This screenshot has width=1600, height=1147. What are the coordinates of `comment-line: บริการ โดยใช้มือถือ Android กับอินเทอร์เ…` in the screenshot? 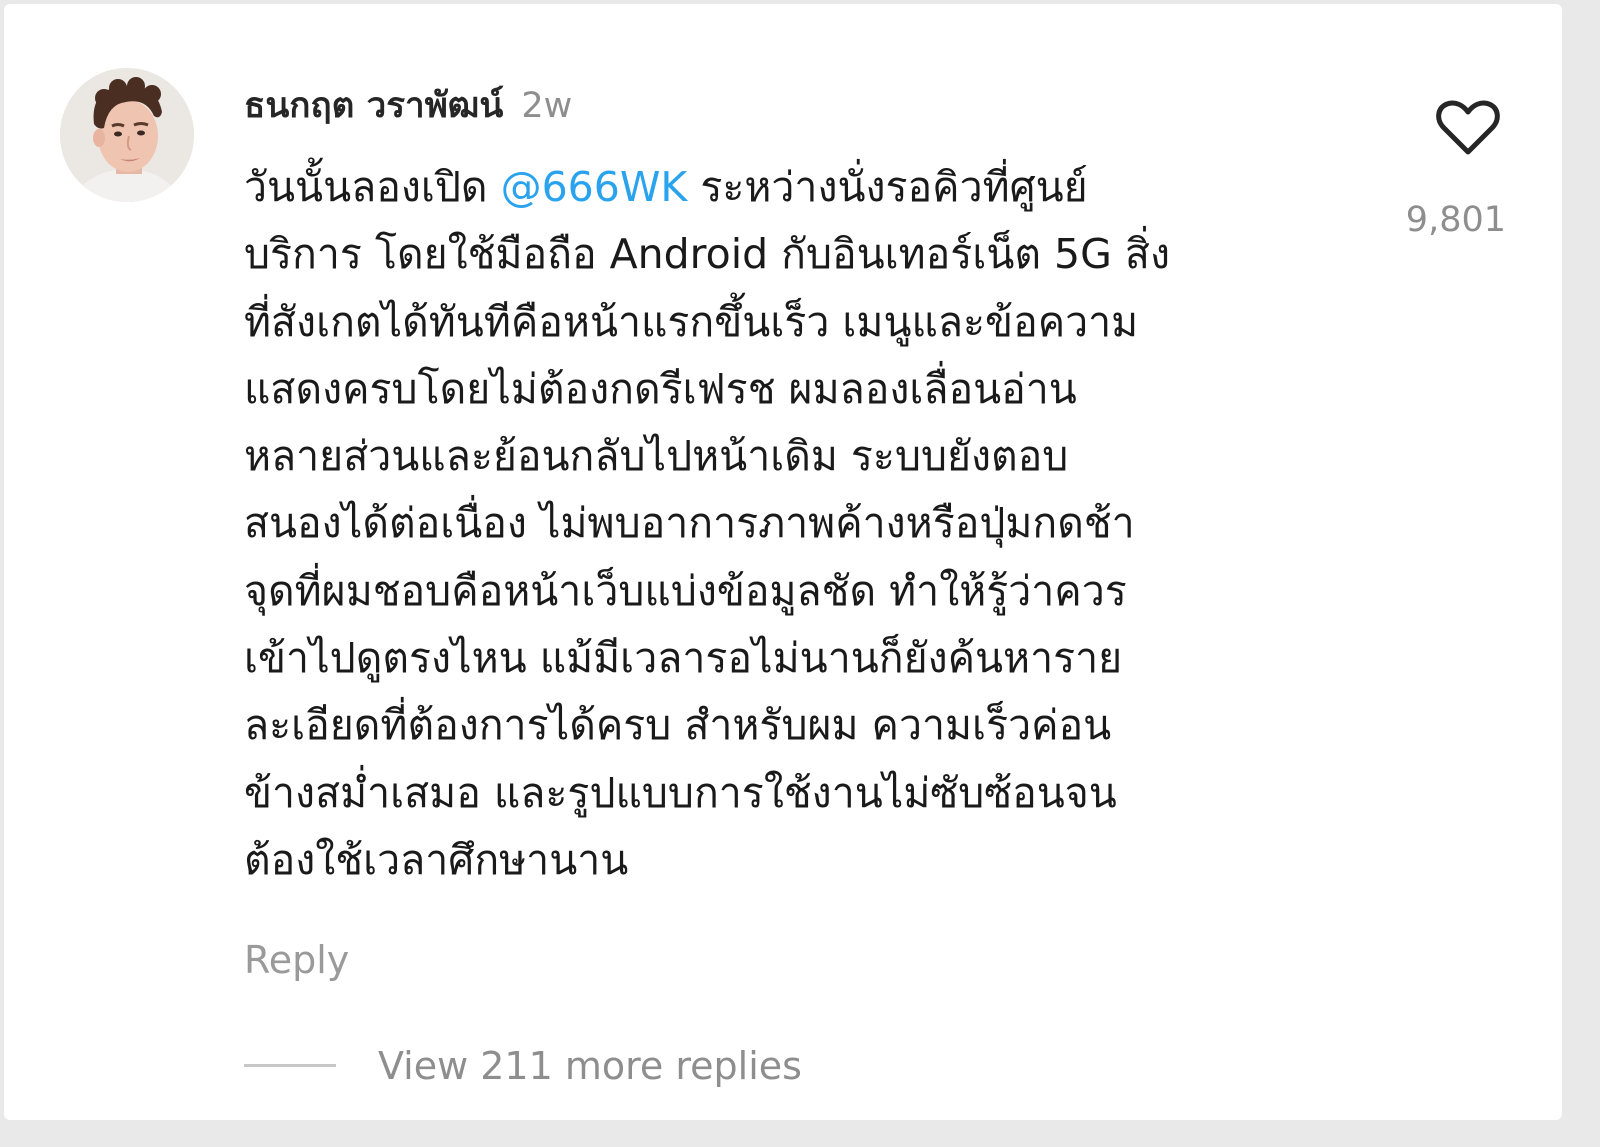 It's located at (707, 254).